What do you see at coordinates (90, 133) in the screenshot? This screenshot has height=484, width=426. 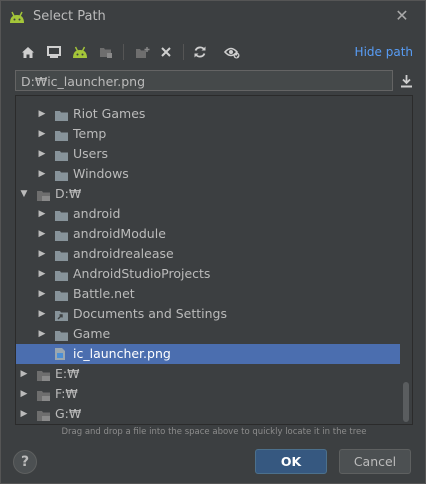 I see `tree-item-label: Temp` at bounding box center [90, 133].